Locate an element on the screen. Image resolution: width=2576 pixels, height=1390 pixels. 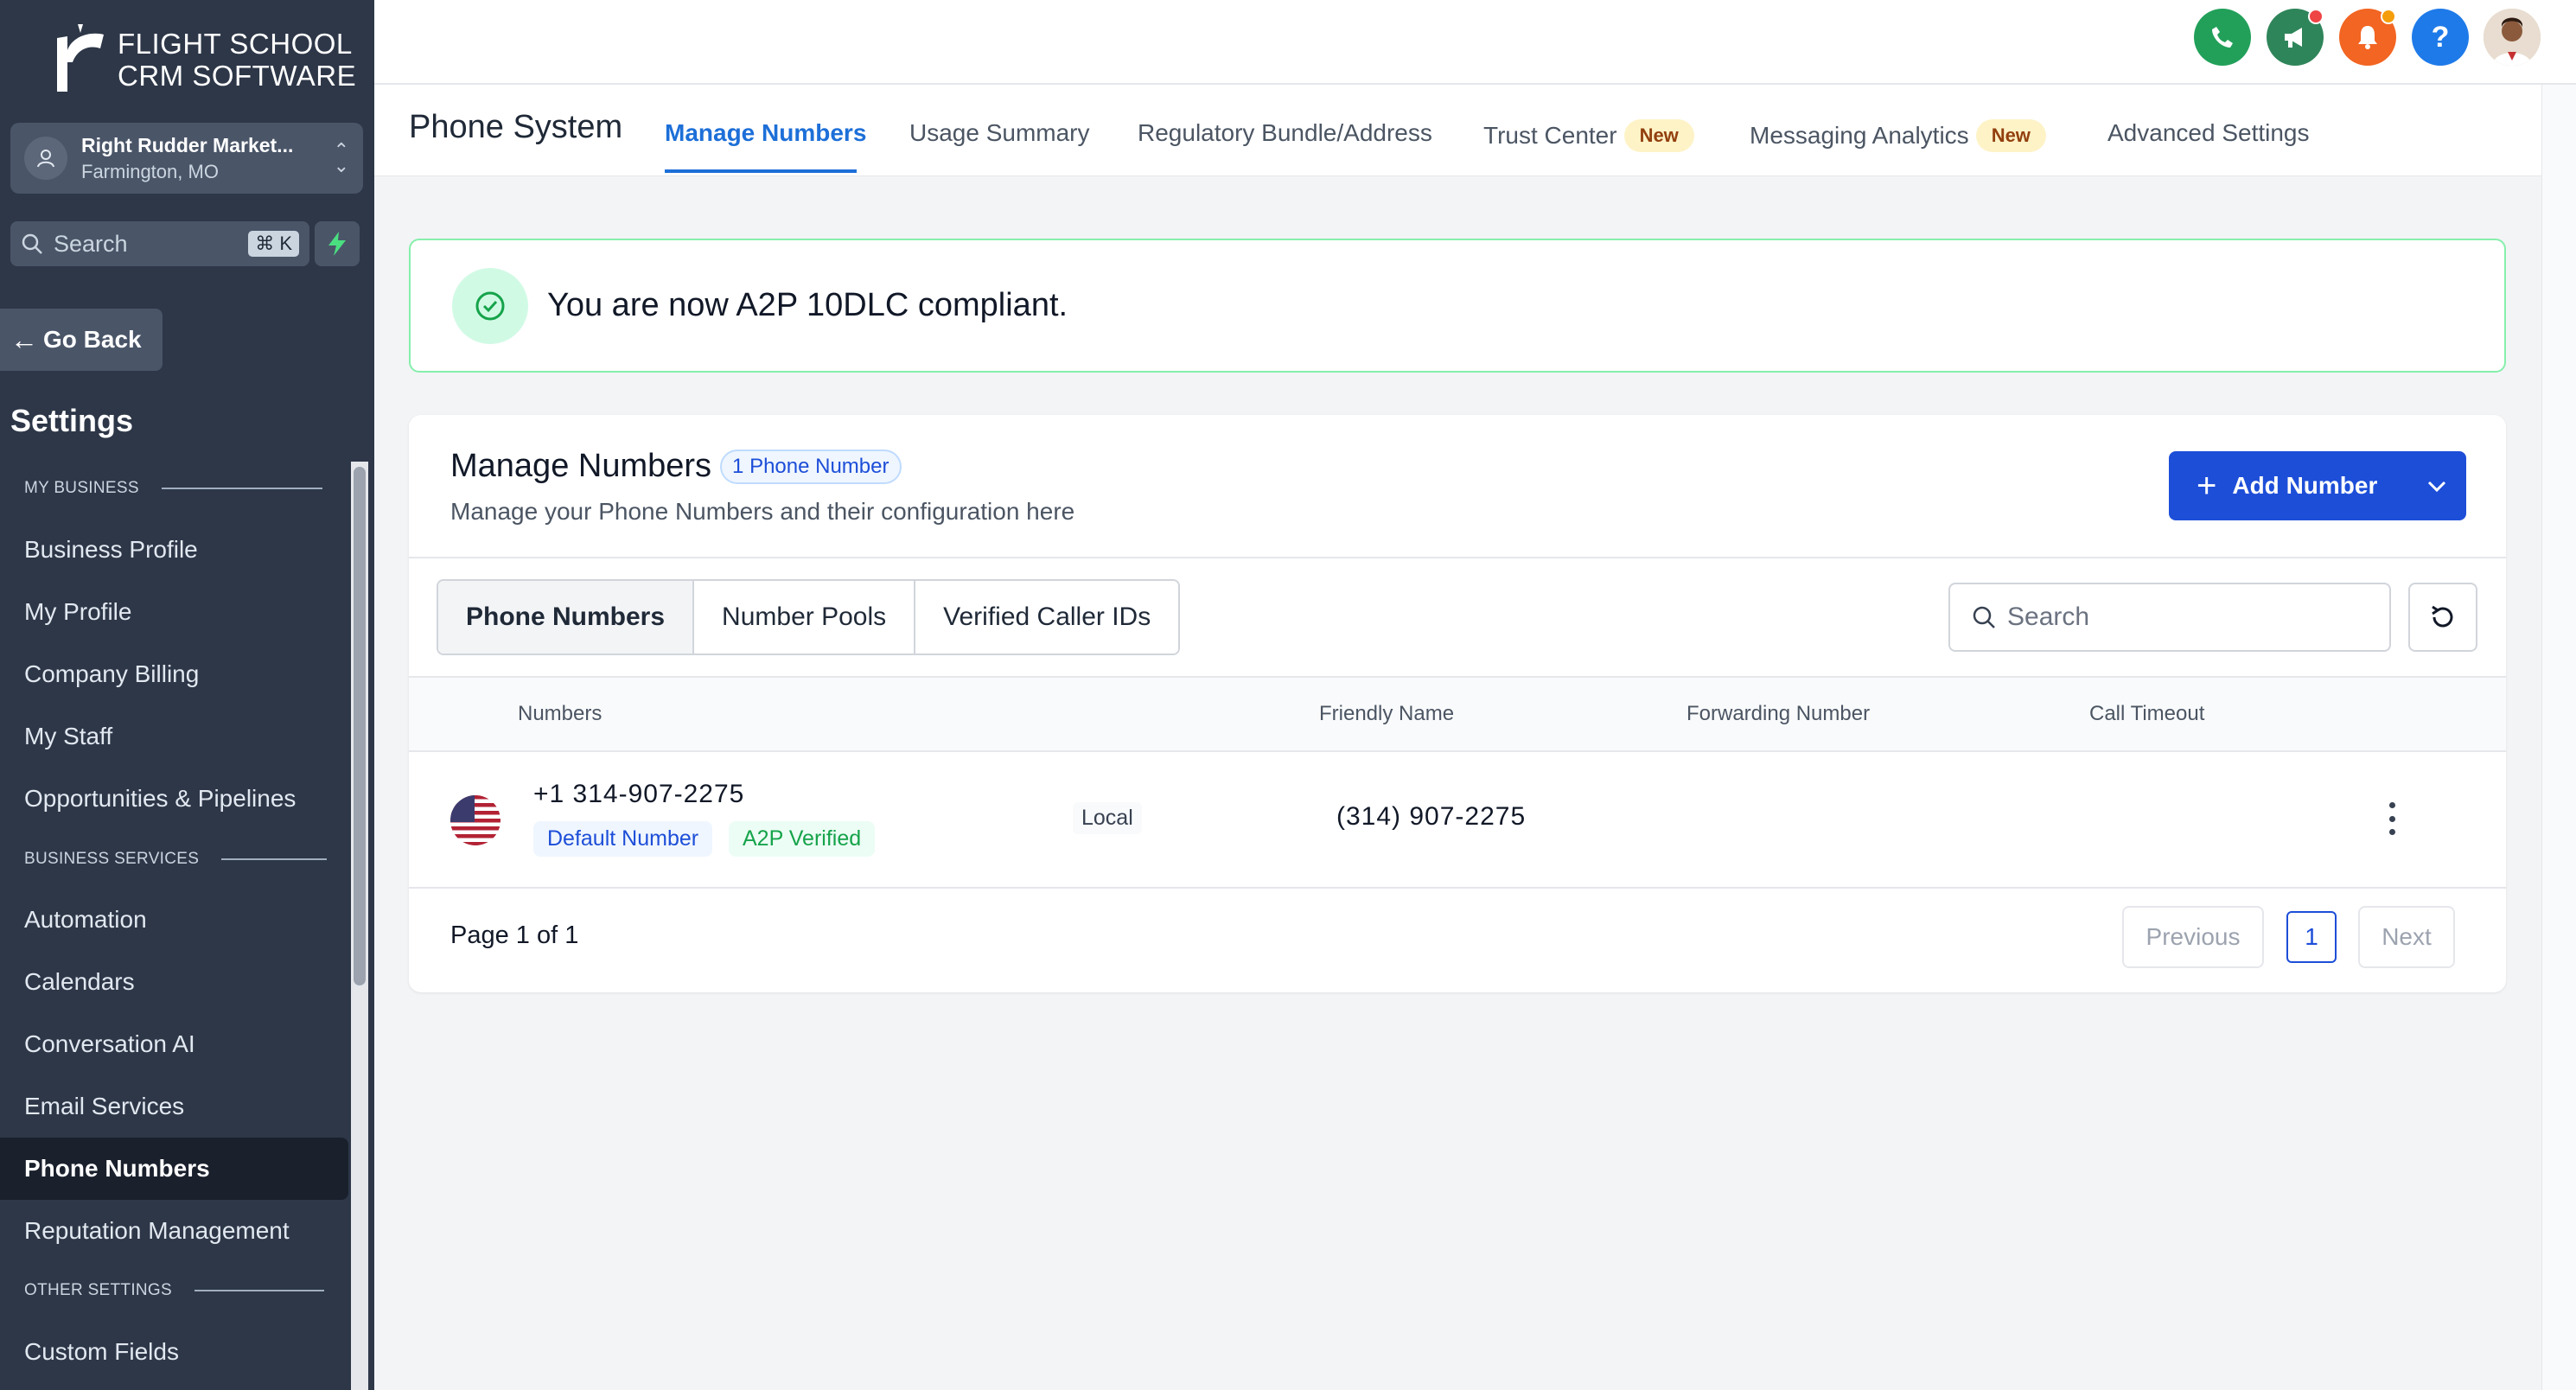
section-business-services: BUSINESS SERVICES is located at coordinates (176, 859).